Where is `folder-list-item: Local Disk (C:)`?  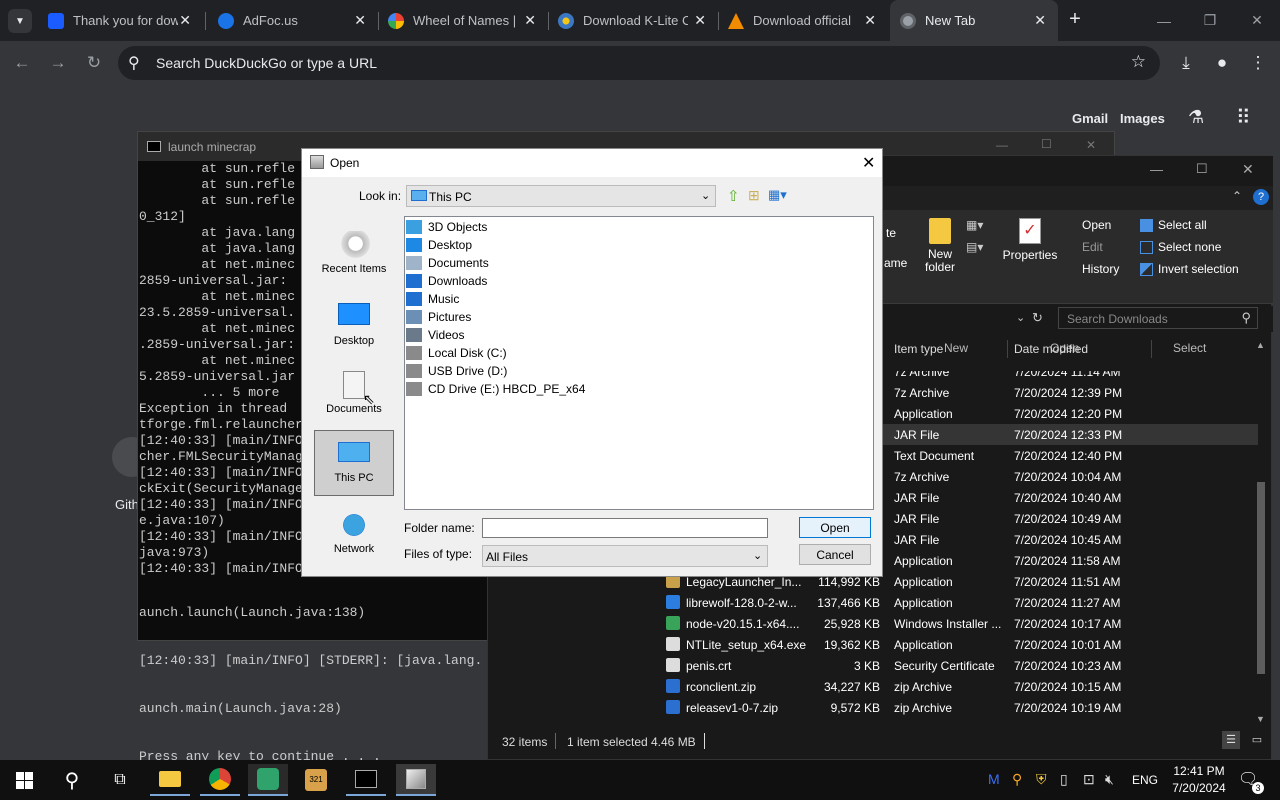 folder-list-item: Local Disk (C:) is located at coordinates (456, 353).